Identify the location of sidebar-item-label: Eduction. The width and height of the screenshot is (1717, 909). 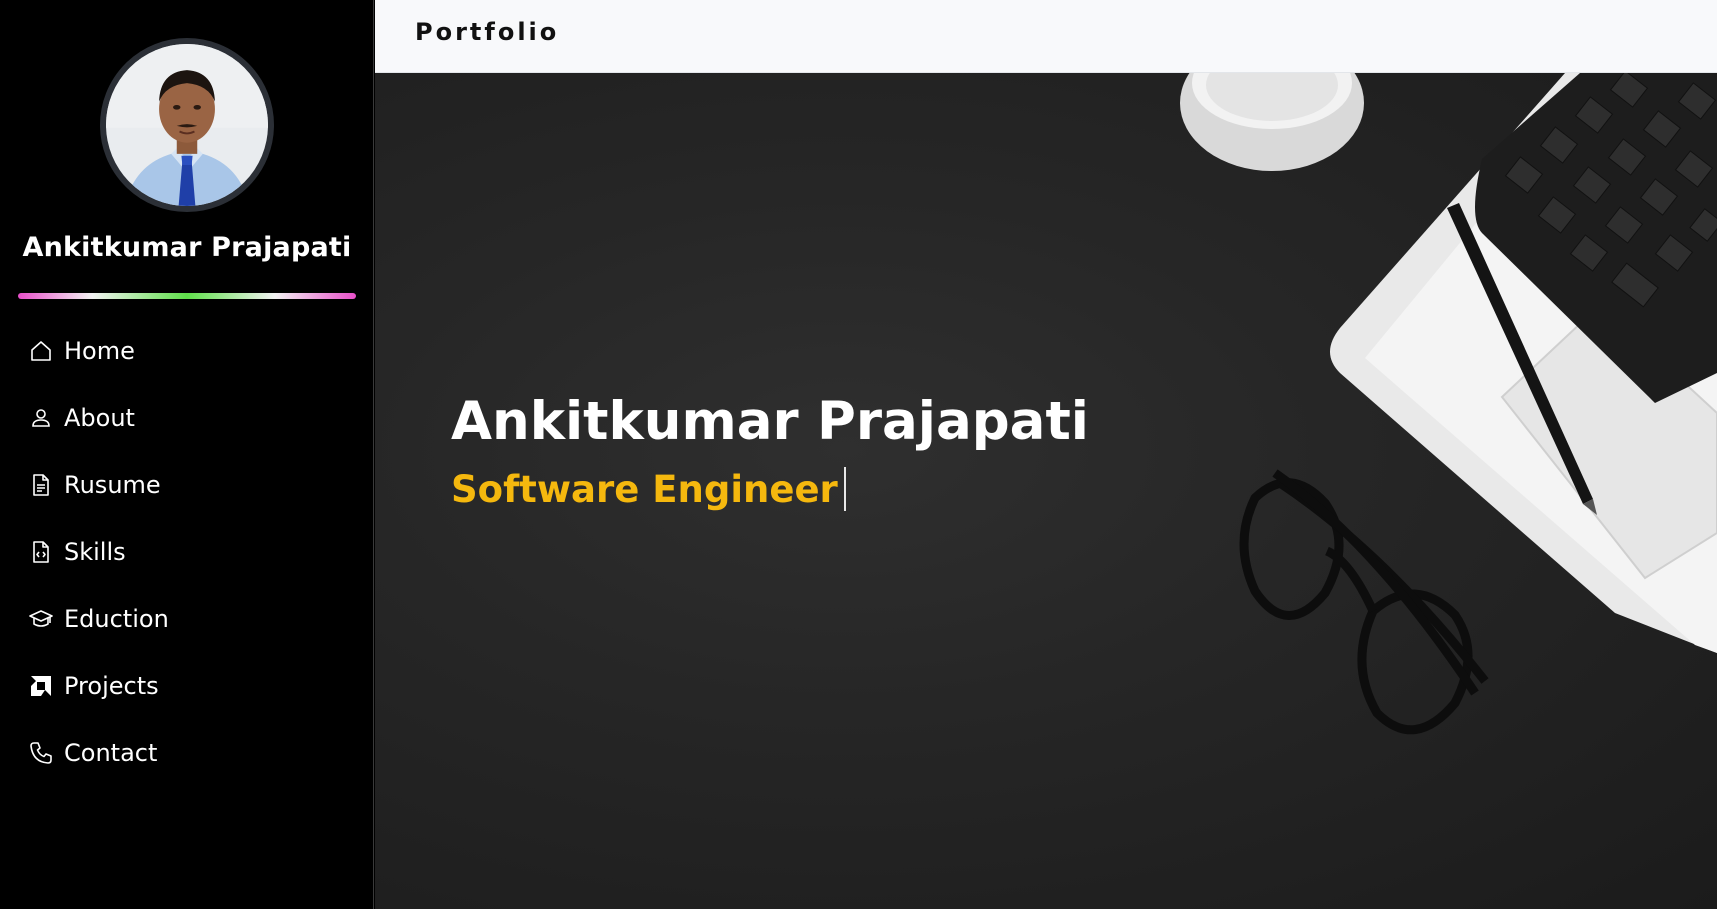
(116, 619).